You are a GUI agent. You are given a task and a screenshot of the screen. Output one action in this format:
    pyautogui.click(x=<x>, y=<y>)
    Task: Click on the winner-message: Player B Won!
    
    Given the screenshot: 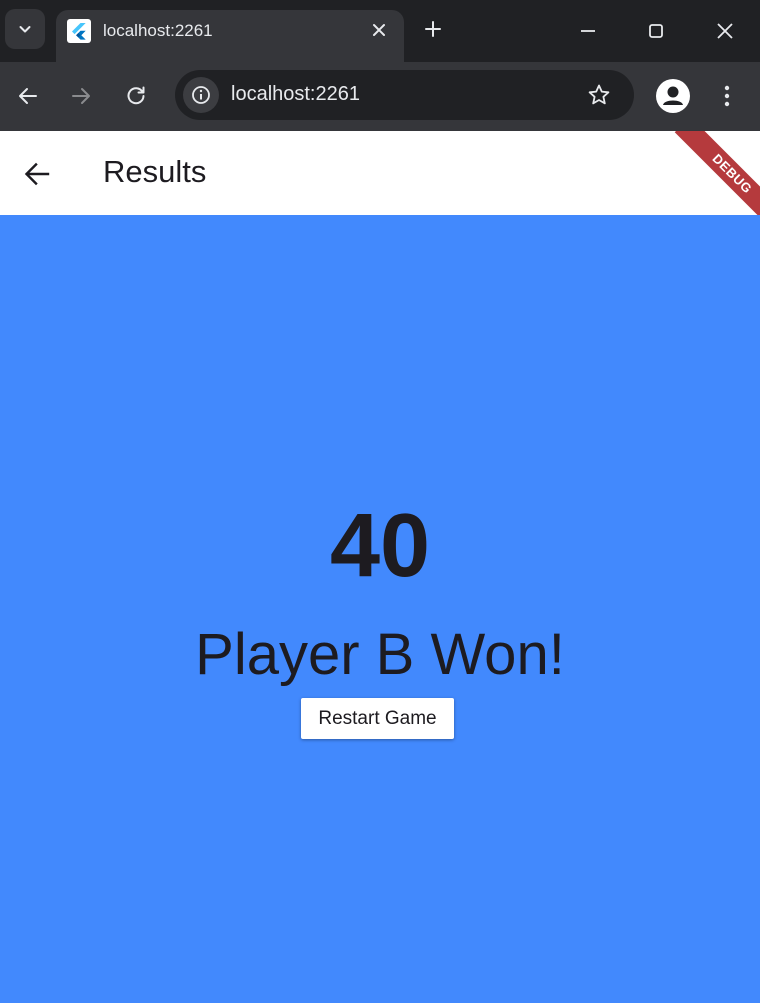 What is the action you would take?
    pyautogui.click(x=380, y=654)
    